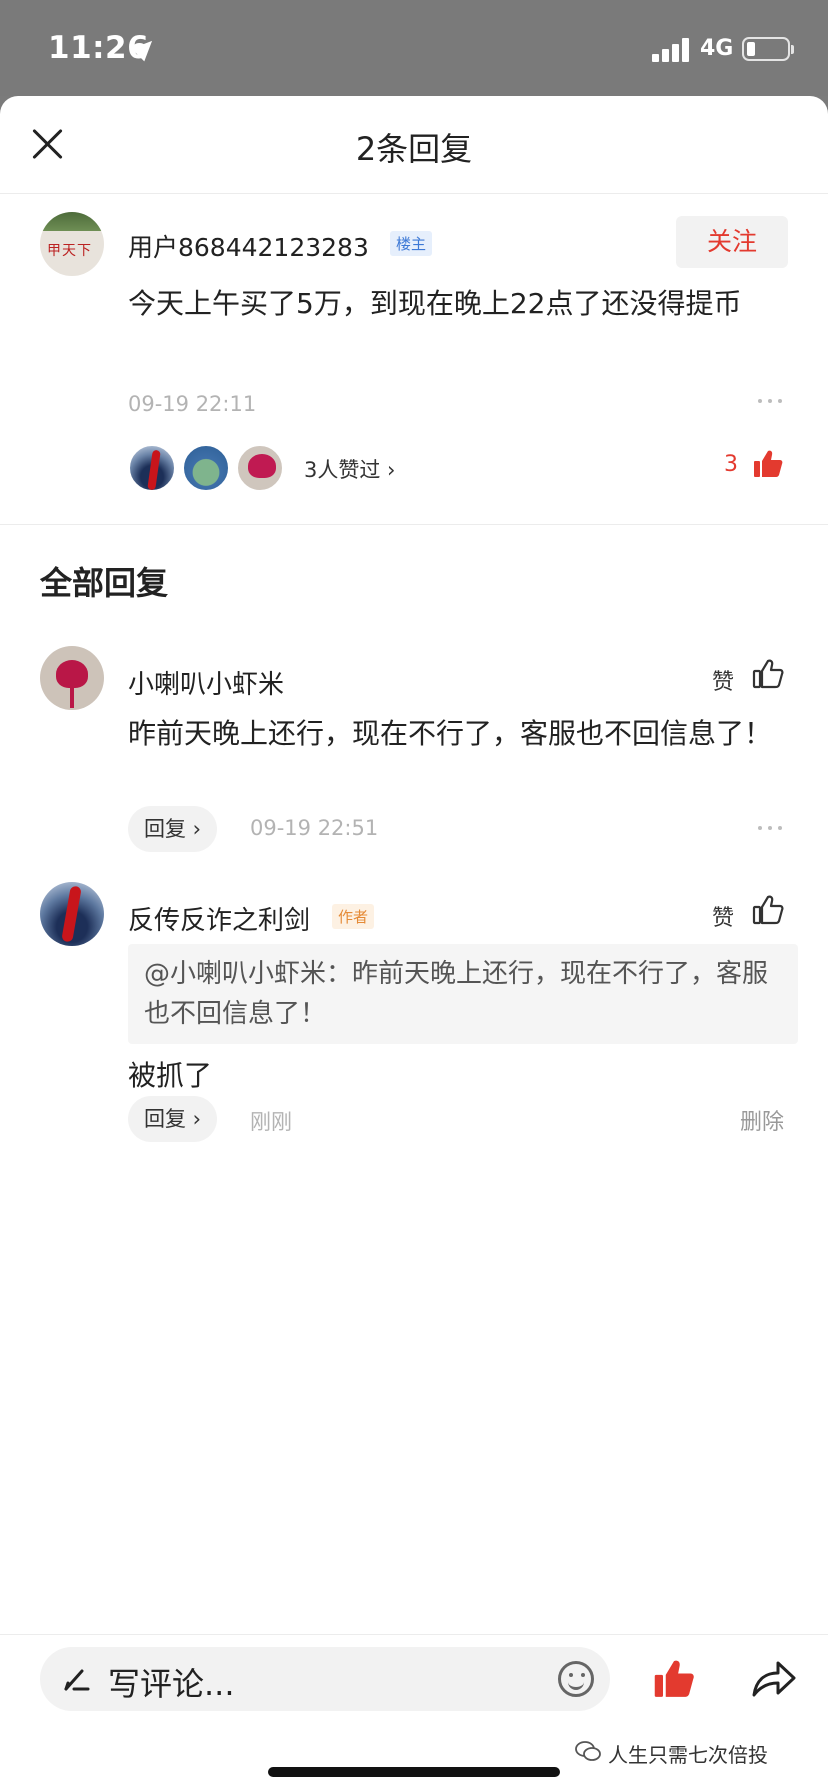 The height and width of the screenshot is (1792, 828). What do you see at coordinates (219, 918) in the screenshot?
I see `reply-username: 反传反诈之利剑` at bounding box center [219, 918].